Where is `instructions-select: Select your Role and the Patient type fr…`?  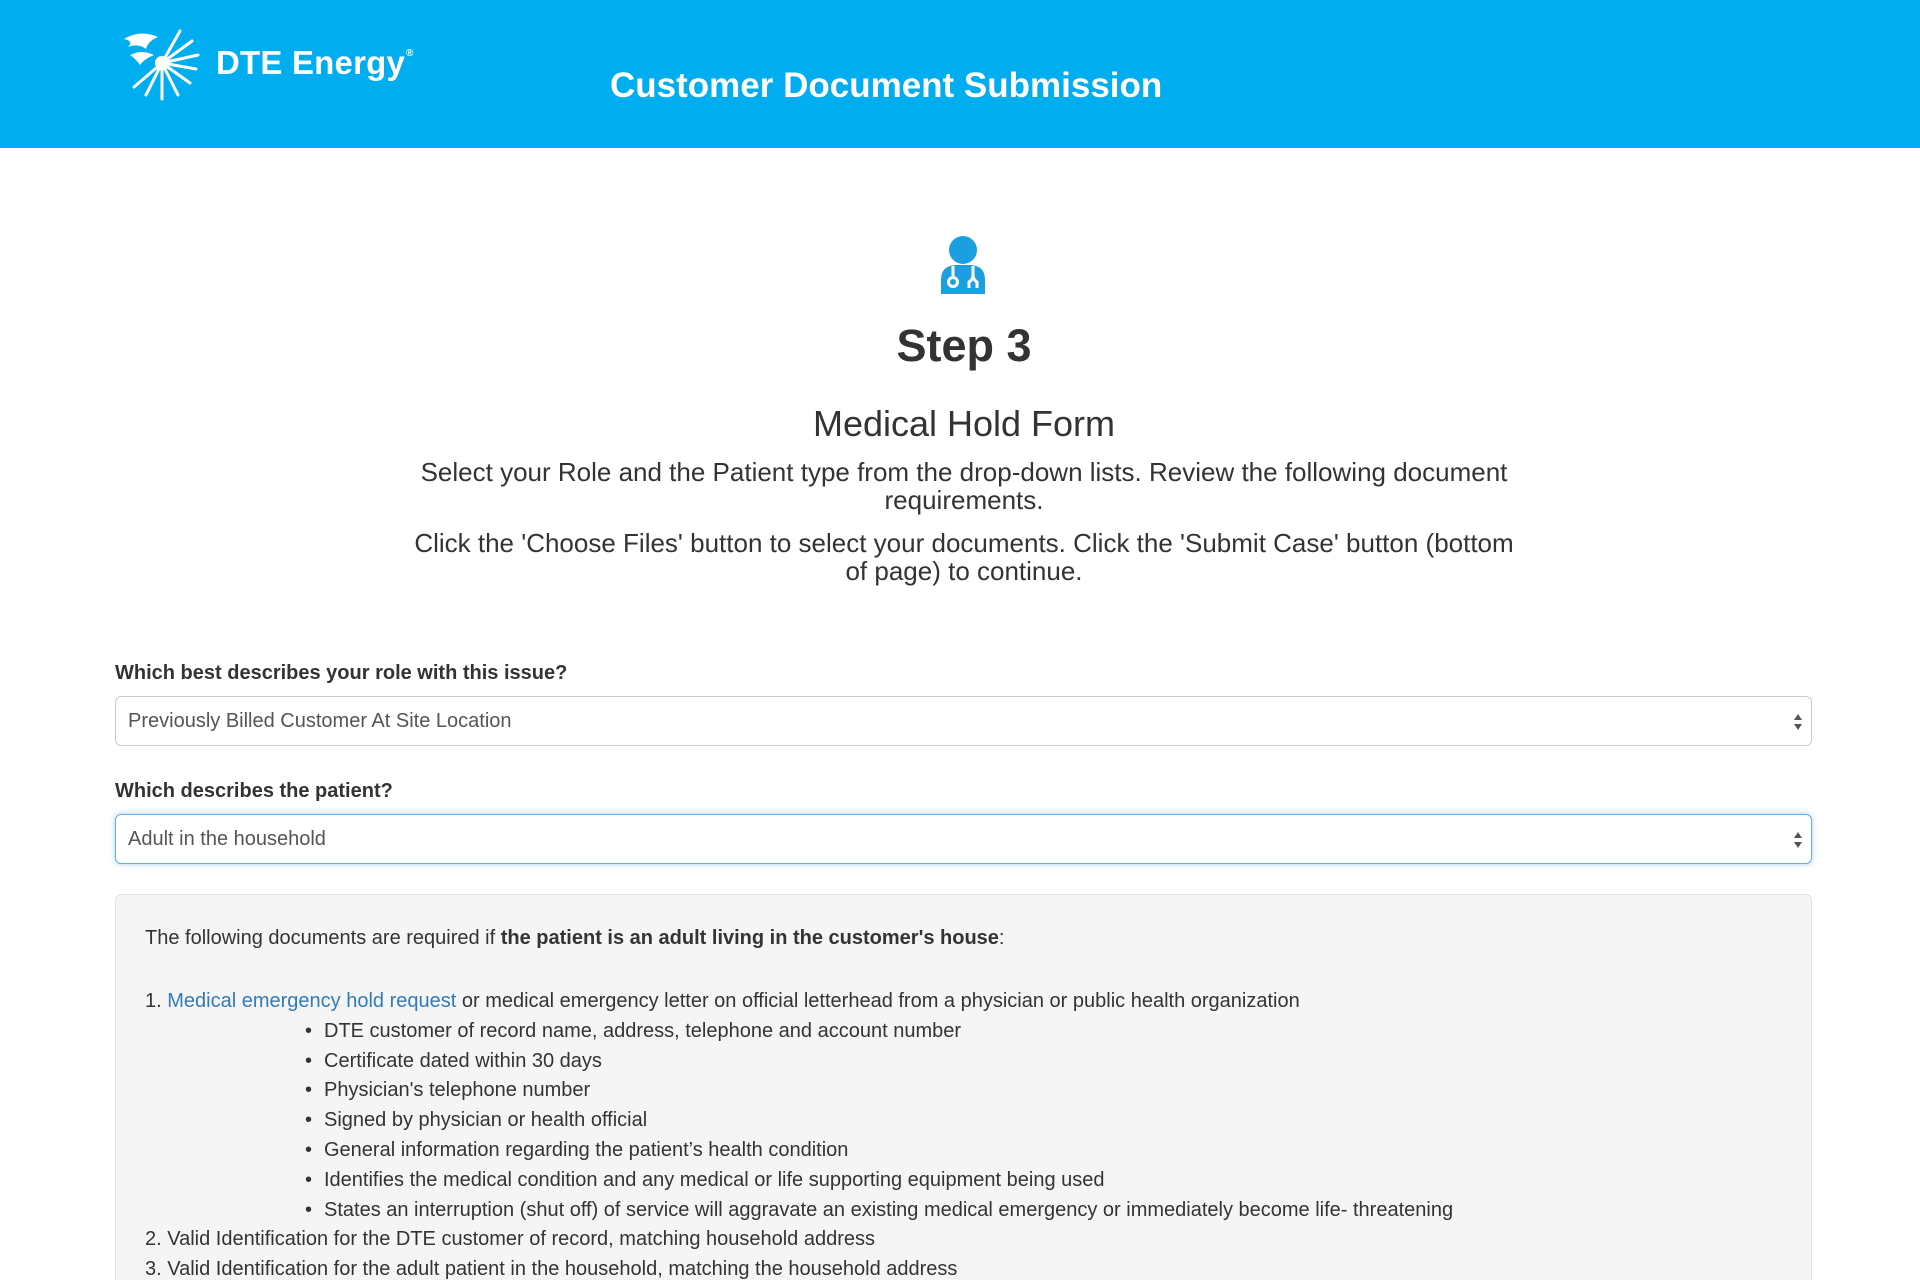 instructions-select: Select your Role and the Patient type fr… is located at coordinates (964, 486).